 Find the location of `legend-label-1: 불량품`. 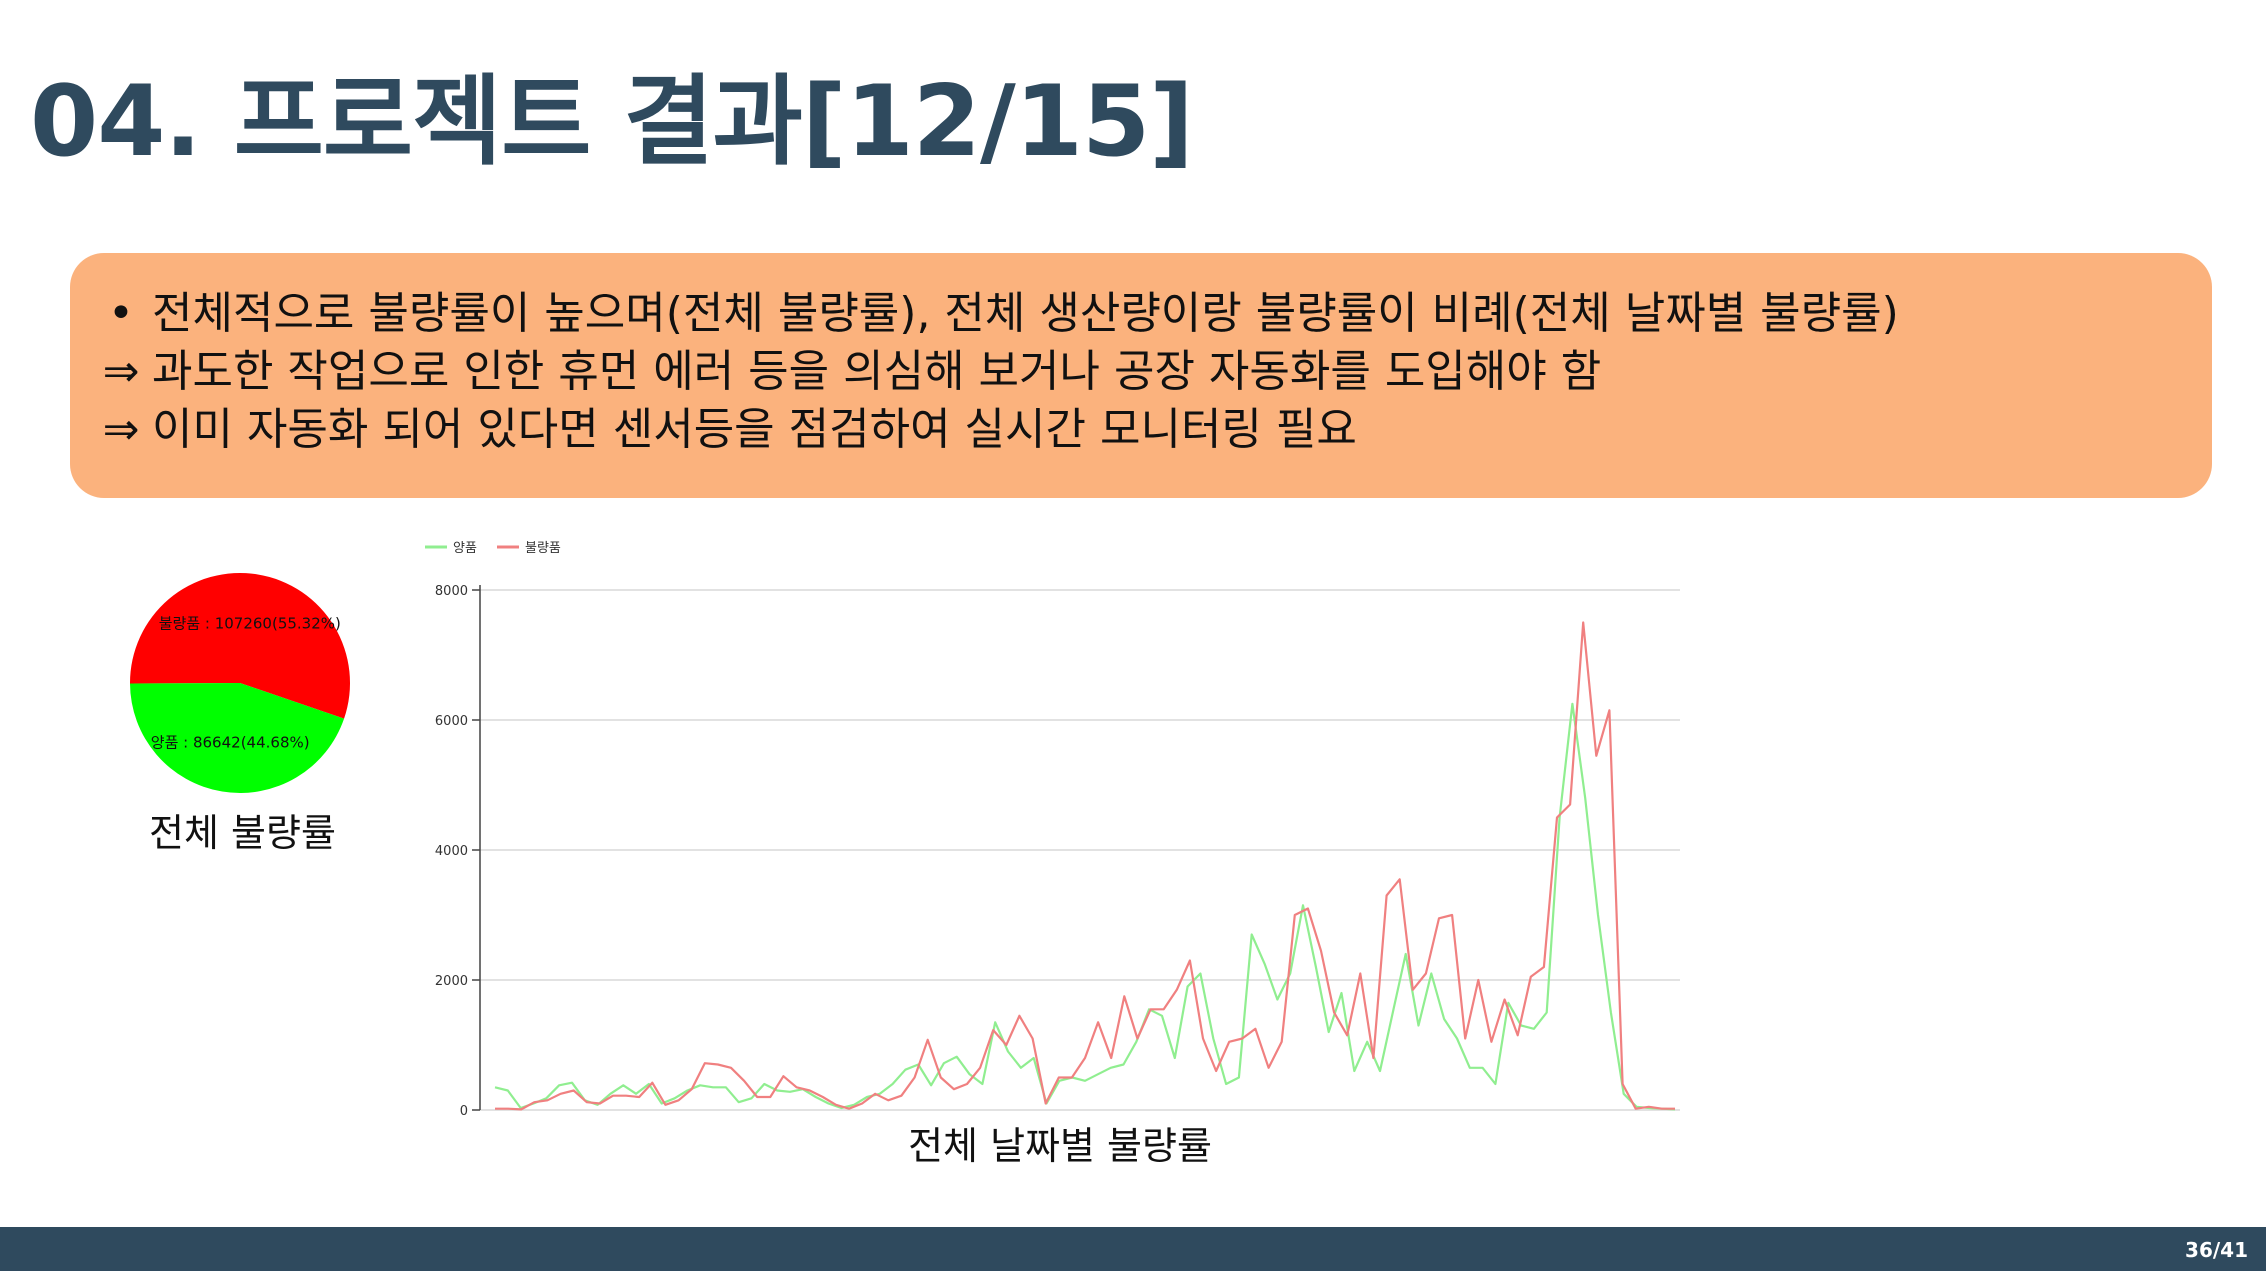

legend-label-1: 불량품 is located at coordinates (543, 548).